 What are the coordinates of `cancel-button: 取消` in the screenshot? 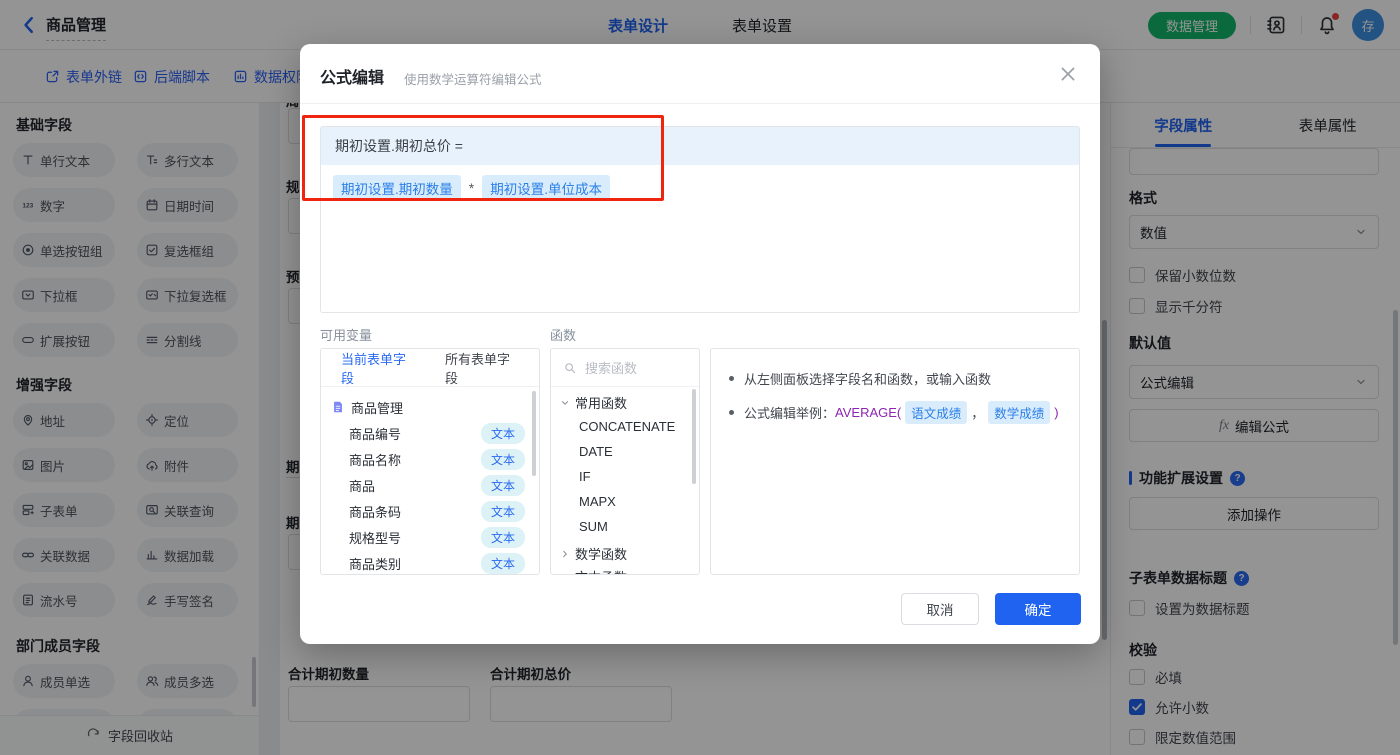 It's located at (940, 609).